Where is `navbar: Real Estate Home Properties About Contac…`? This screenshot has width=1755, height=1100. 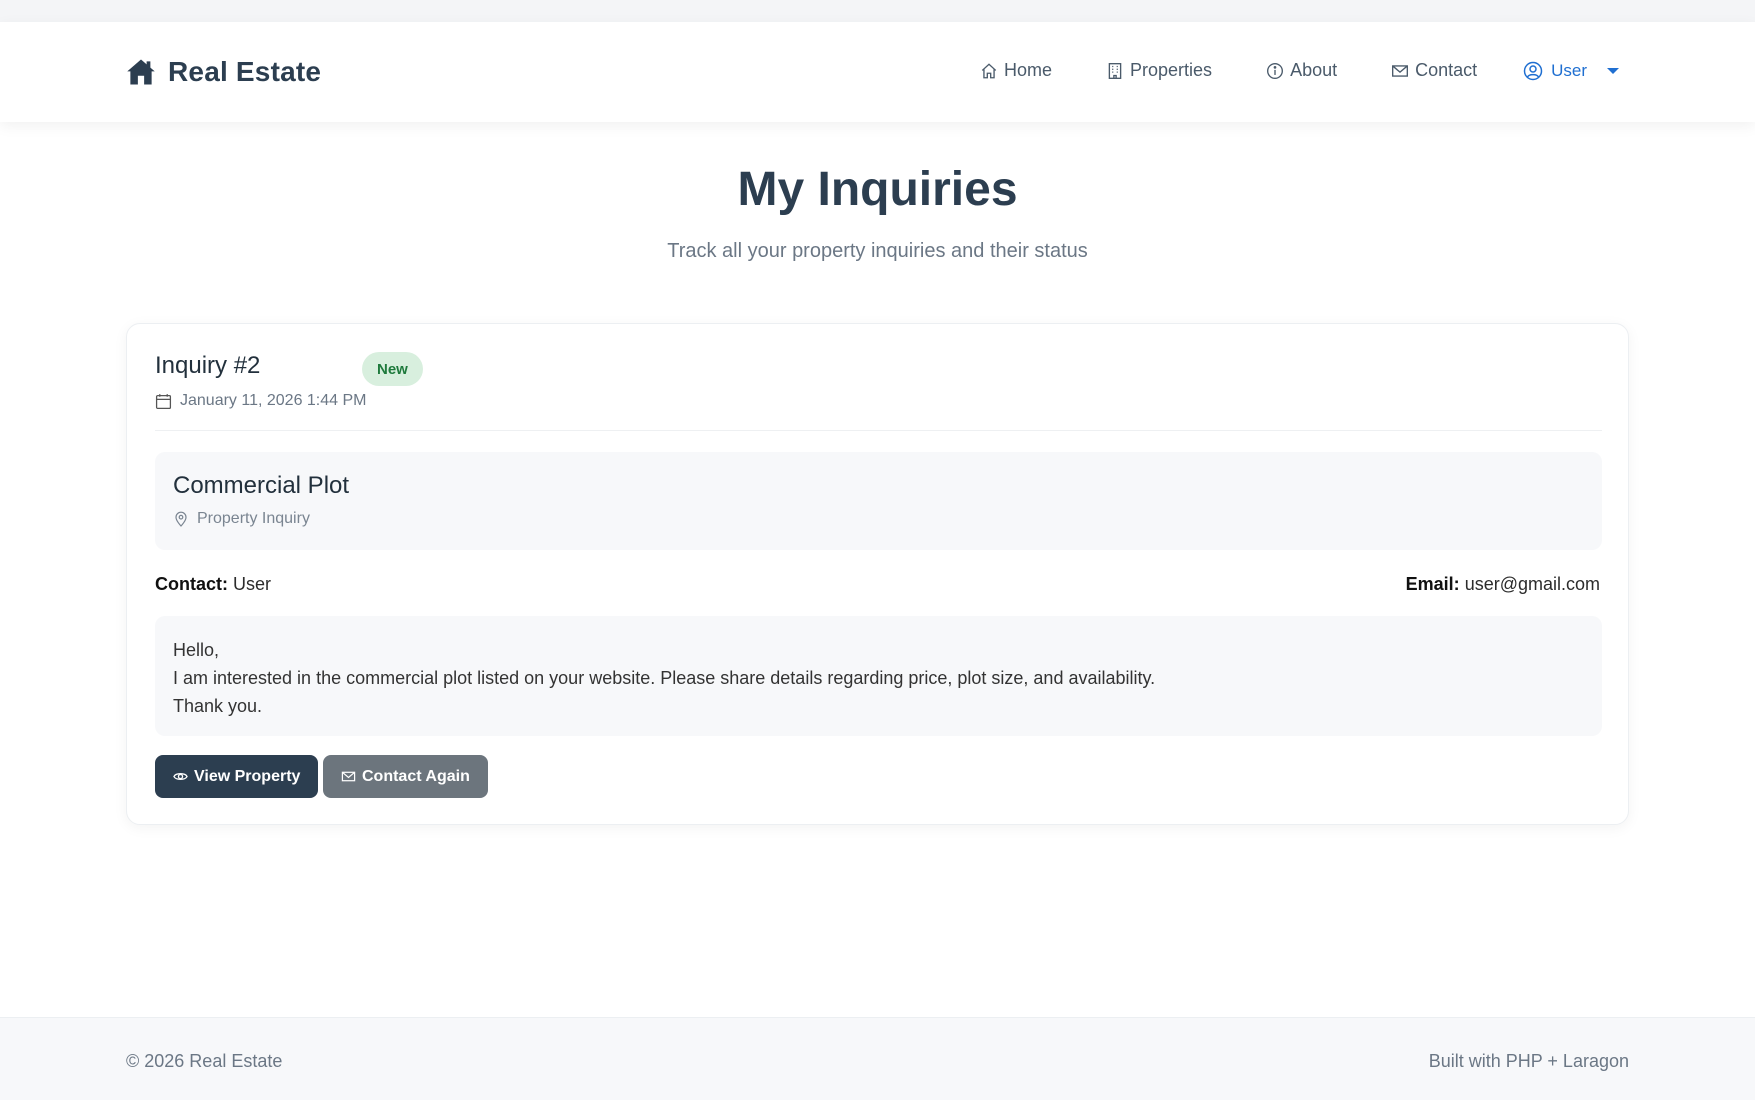
navbar: Real Estate Home Properties About Contac… is located at coordinates (877, 72).